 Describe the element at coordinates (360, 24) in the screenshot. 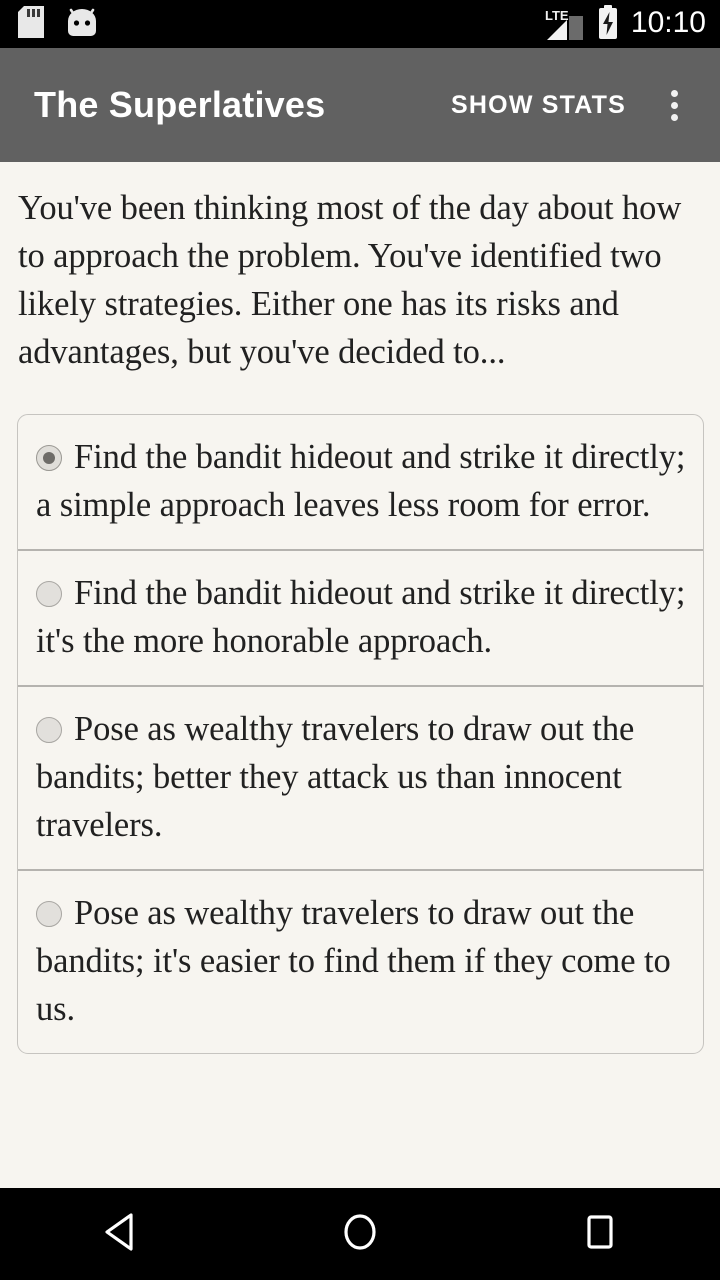

I see `status-bar: LTE 10:10` at that location.